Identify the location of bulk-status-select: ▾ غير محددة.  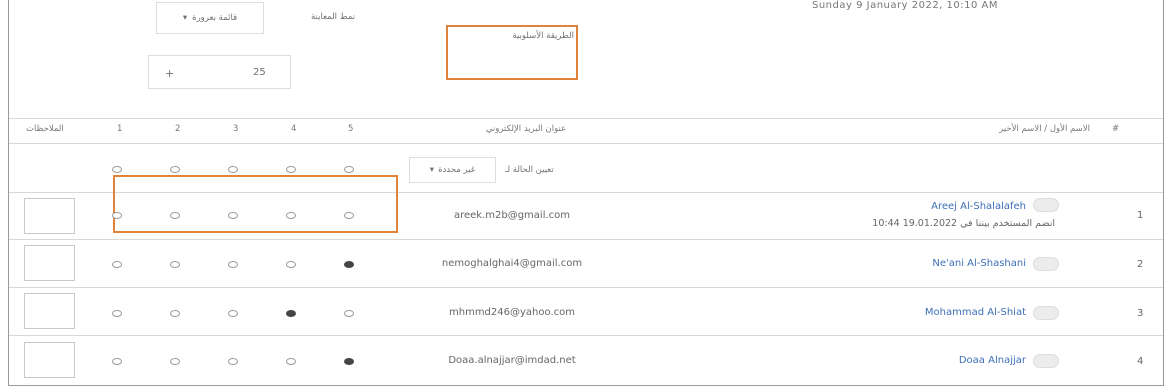
(452, 170).